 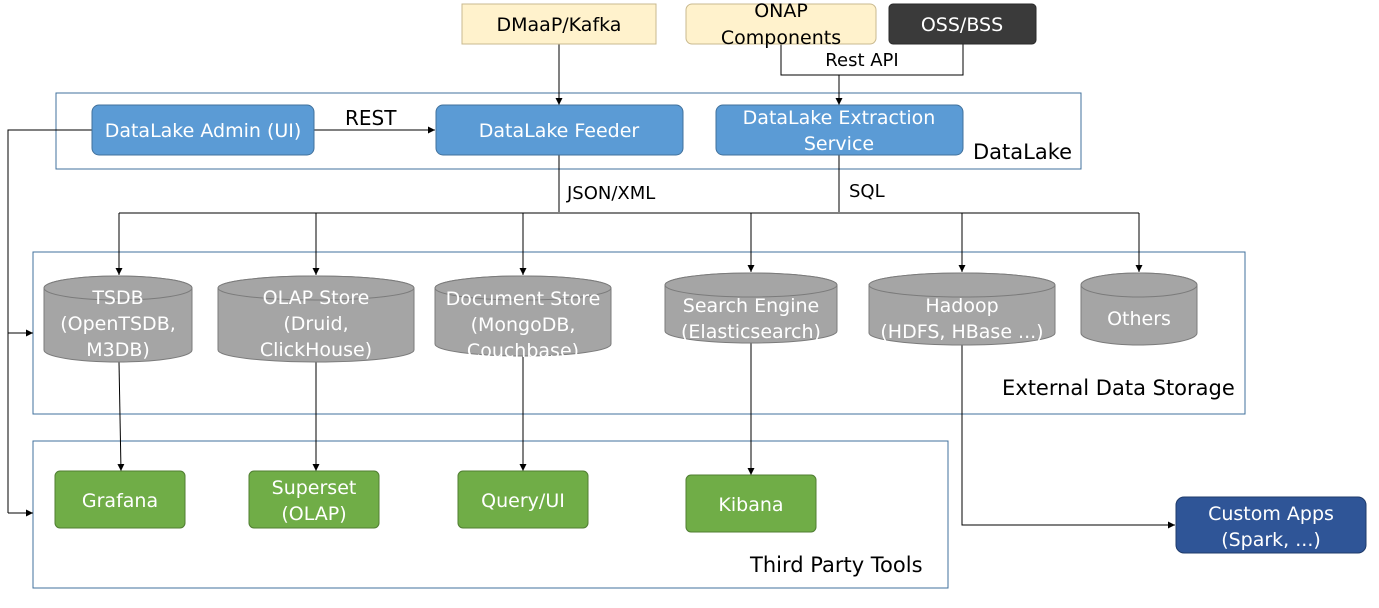 What do you see at coordinates (314, 488) in the screenshot?
I see `svg-text: Superset` at bounding box center [314, 488].